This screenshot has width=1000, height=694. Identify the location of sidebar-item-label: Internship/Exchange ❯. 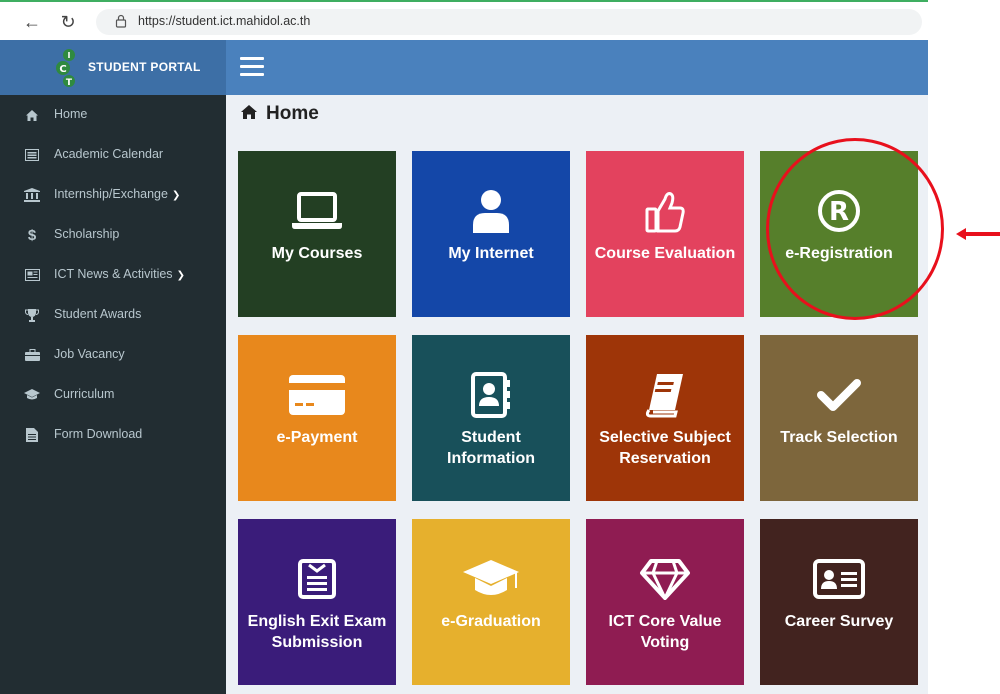
(117, 194).